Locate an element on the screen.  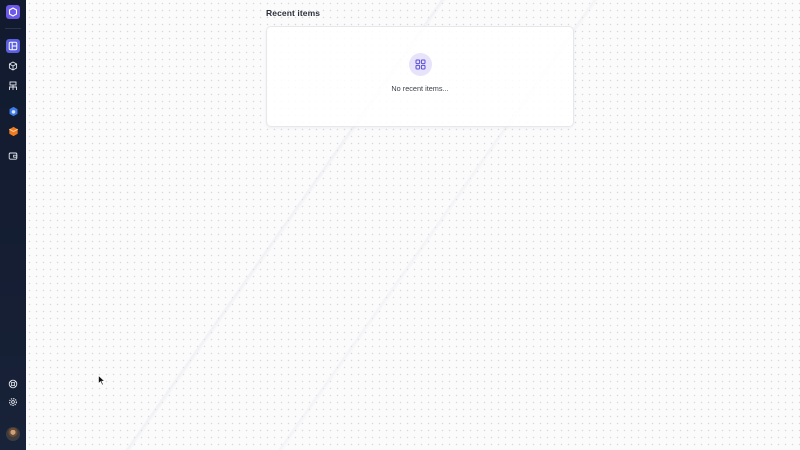
people-hierarchy-icon is located at coordinates (13, 86).